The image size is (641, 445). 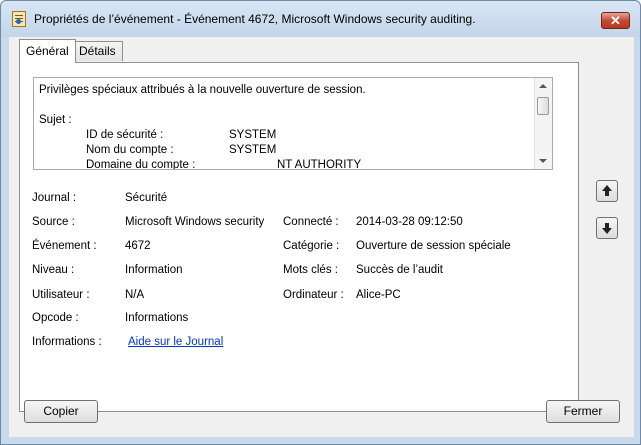 I want to click on category-label: Catégorie :, so click(x=311, y=246).